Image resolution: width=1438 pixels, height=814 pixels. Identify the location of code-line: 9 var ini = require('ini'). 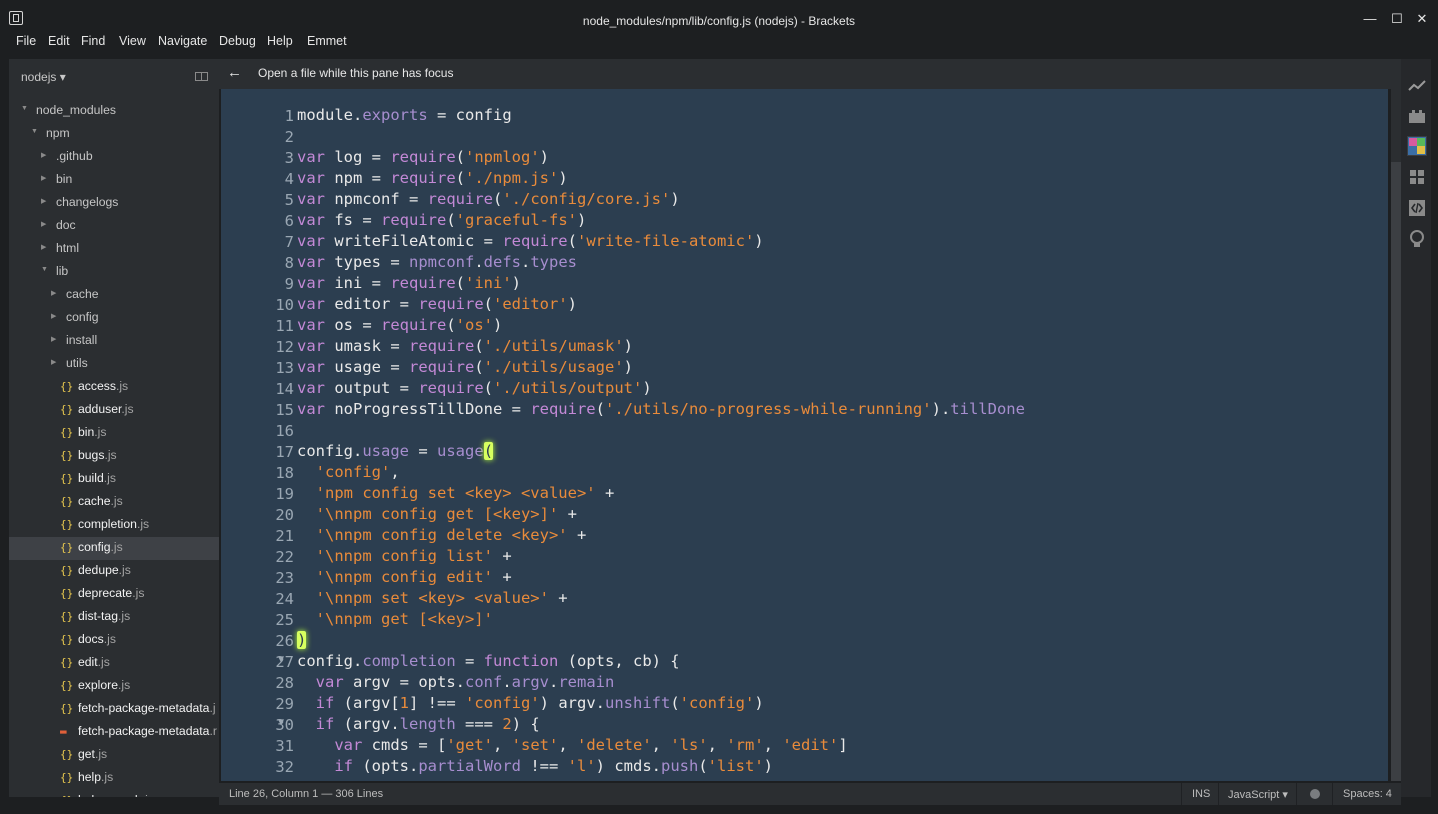
(804, 283).